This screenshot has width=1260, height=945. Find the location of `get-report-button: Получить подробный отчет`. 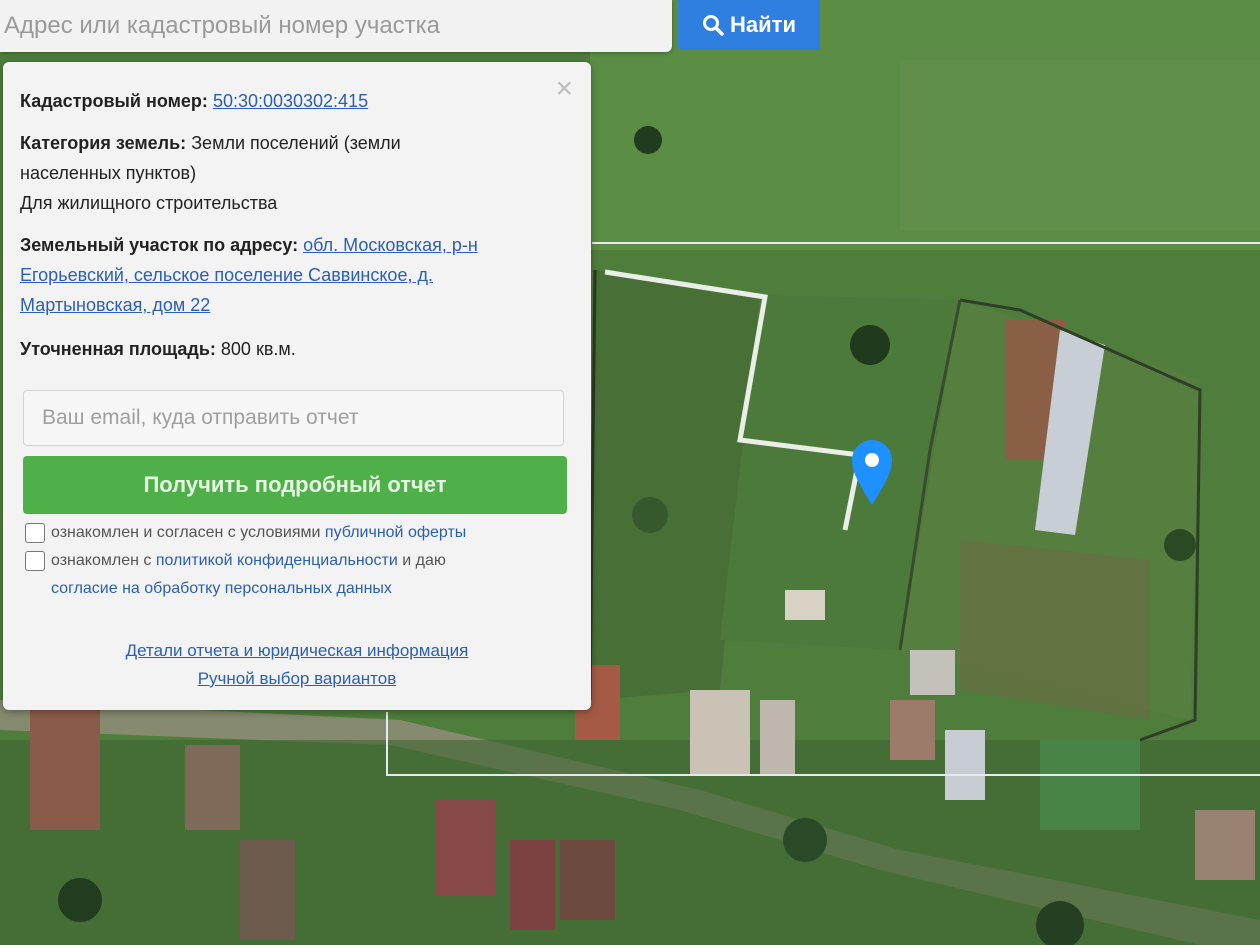

get-report-button: Получить подробный отчет is located at coordinates (295, 485).